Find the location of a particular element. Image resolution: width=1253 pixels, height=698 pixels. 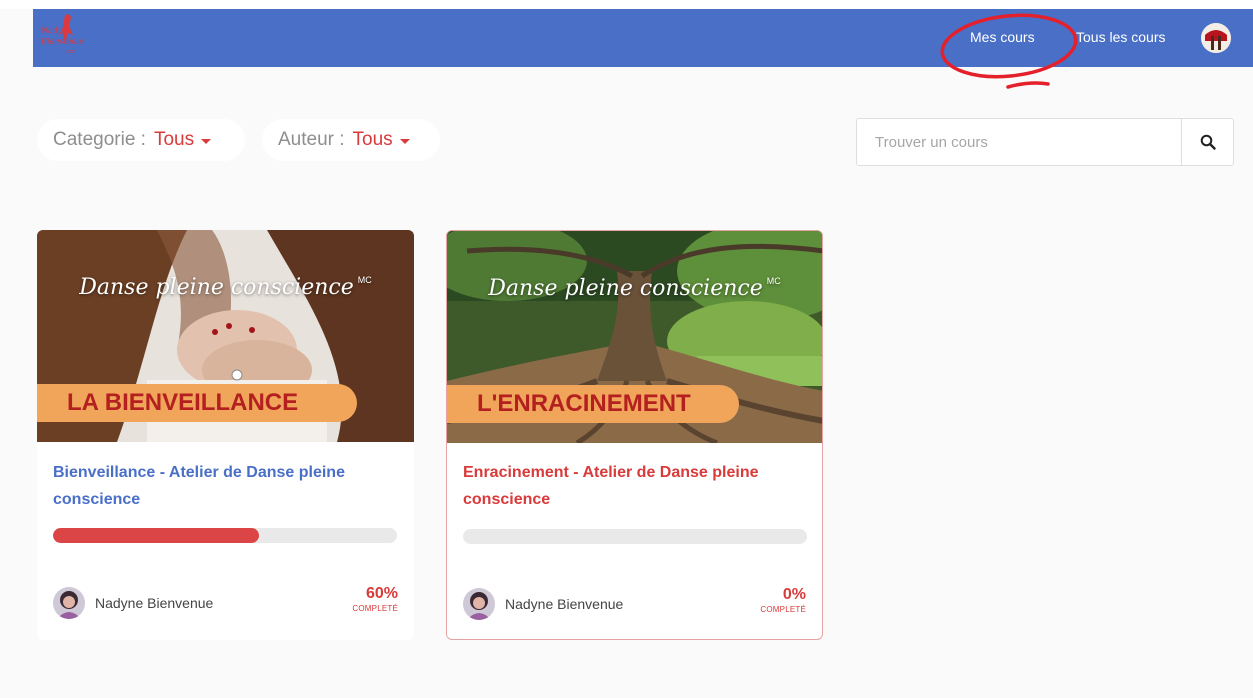

auteur-value: Tous is located at coordinates (372, 139).